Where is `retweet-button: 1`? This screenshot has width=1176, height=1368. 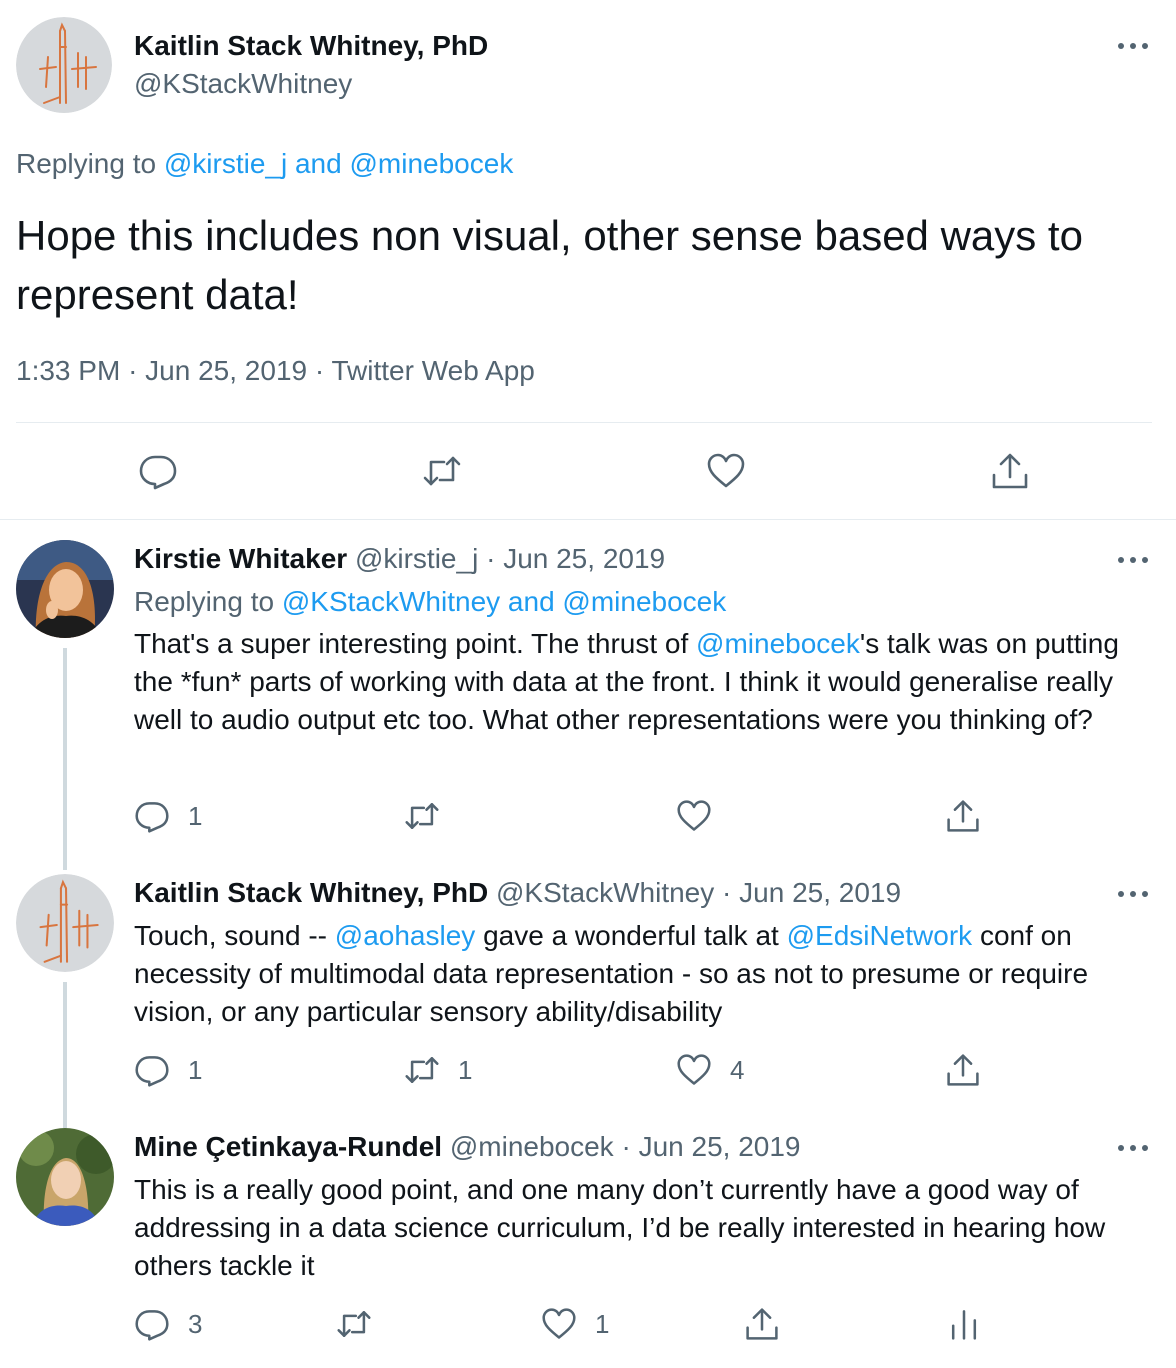 retweet-button: 1 is located at coordinates (438, 1070).